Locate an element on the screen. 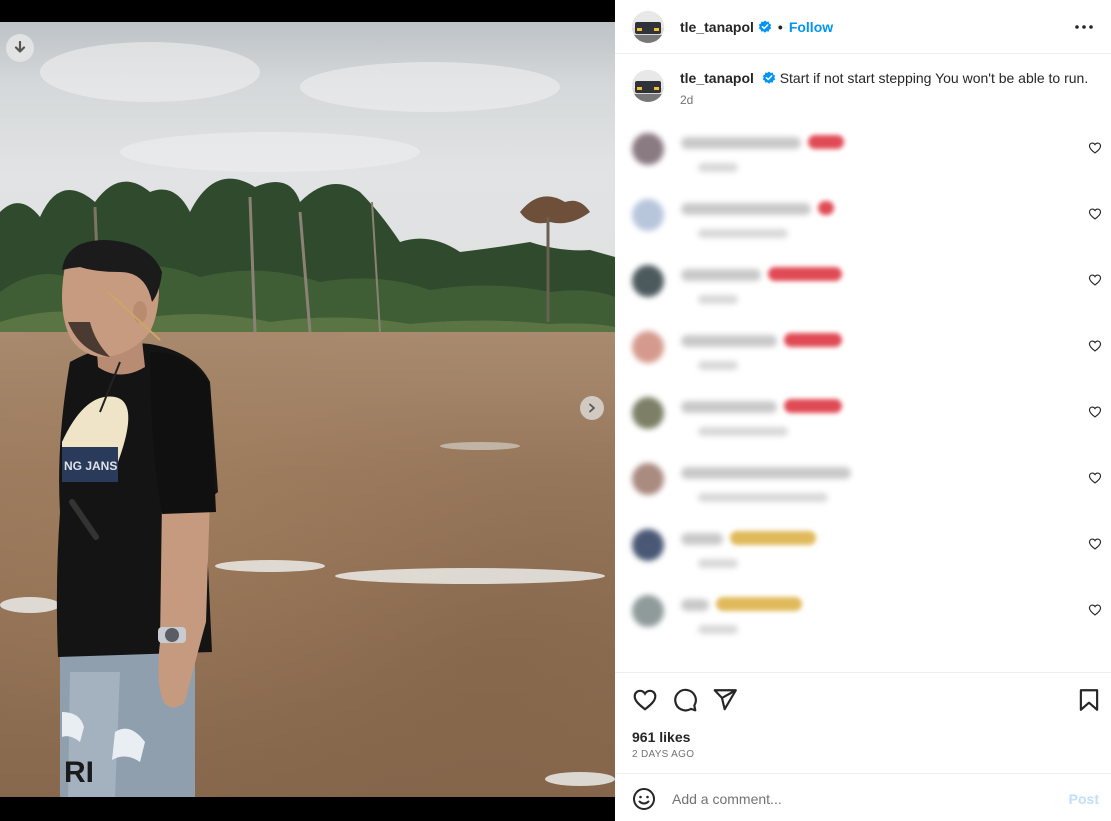 This screenshot has width=1111, height=821. caption-username: tle_tanapol is located at coordinates (717, 78).